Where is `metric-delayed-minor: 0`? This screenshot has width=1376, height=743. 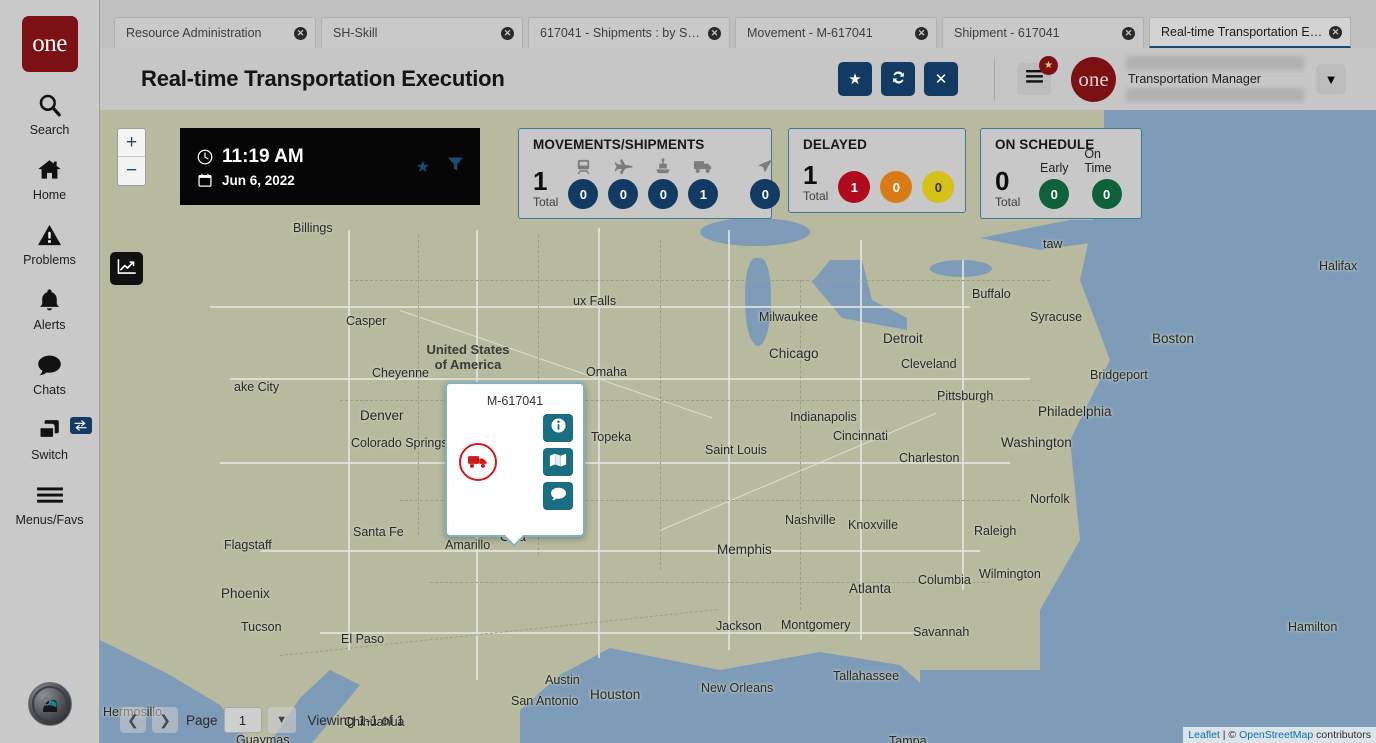 metric-delayed-minor: 0 is located at coordinates (938, 185).